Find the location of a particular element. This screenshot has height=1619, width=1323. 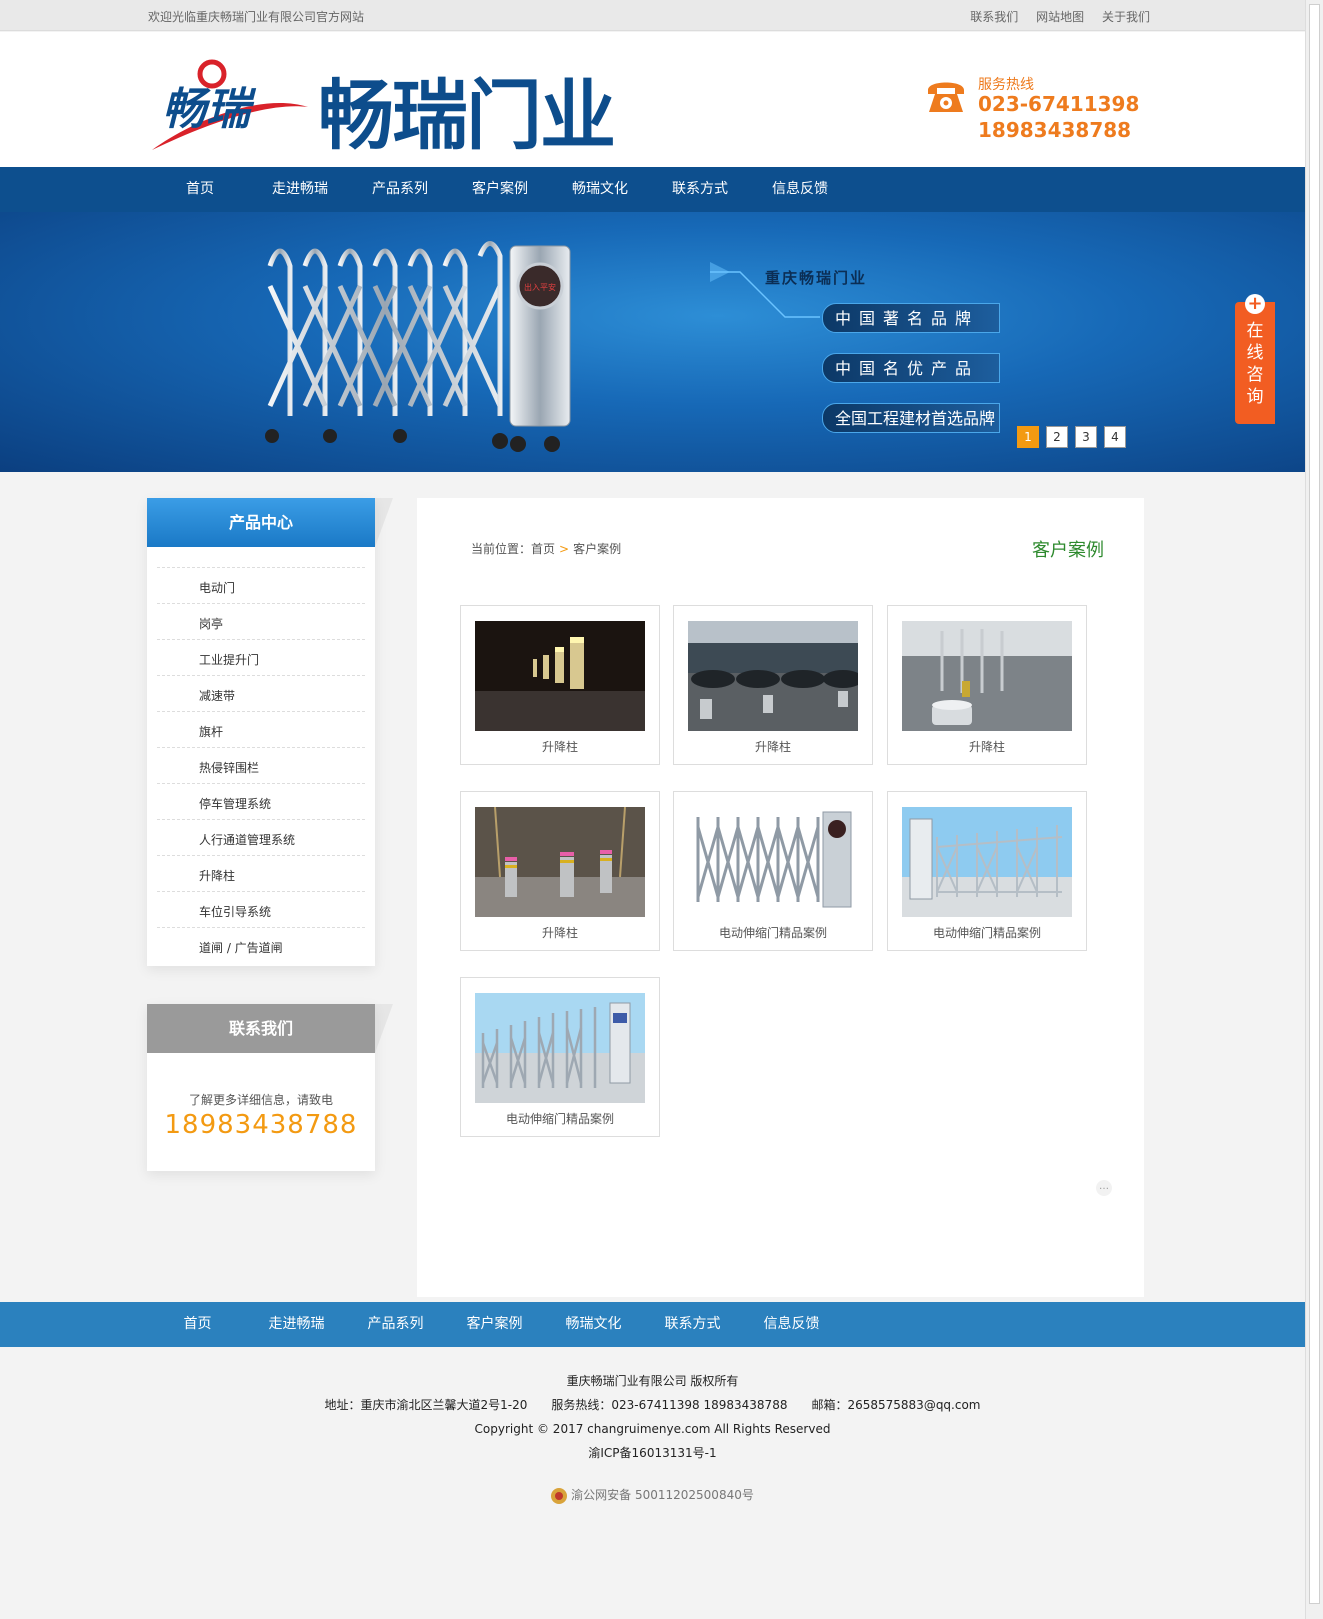

case-image-retractable-gate-long is located at coordinates (560, 1048).